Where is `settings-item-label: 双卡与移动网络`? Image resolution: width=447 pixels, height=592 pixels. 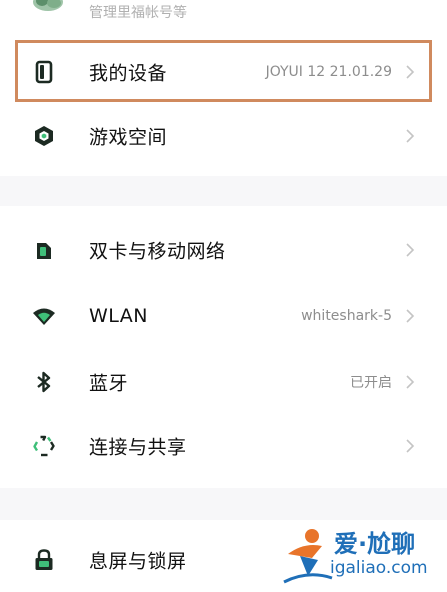 settings-item-label: 双卡与移动网络 is located at coordinates (157, 251).